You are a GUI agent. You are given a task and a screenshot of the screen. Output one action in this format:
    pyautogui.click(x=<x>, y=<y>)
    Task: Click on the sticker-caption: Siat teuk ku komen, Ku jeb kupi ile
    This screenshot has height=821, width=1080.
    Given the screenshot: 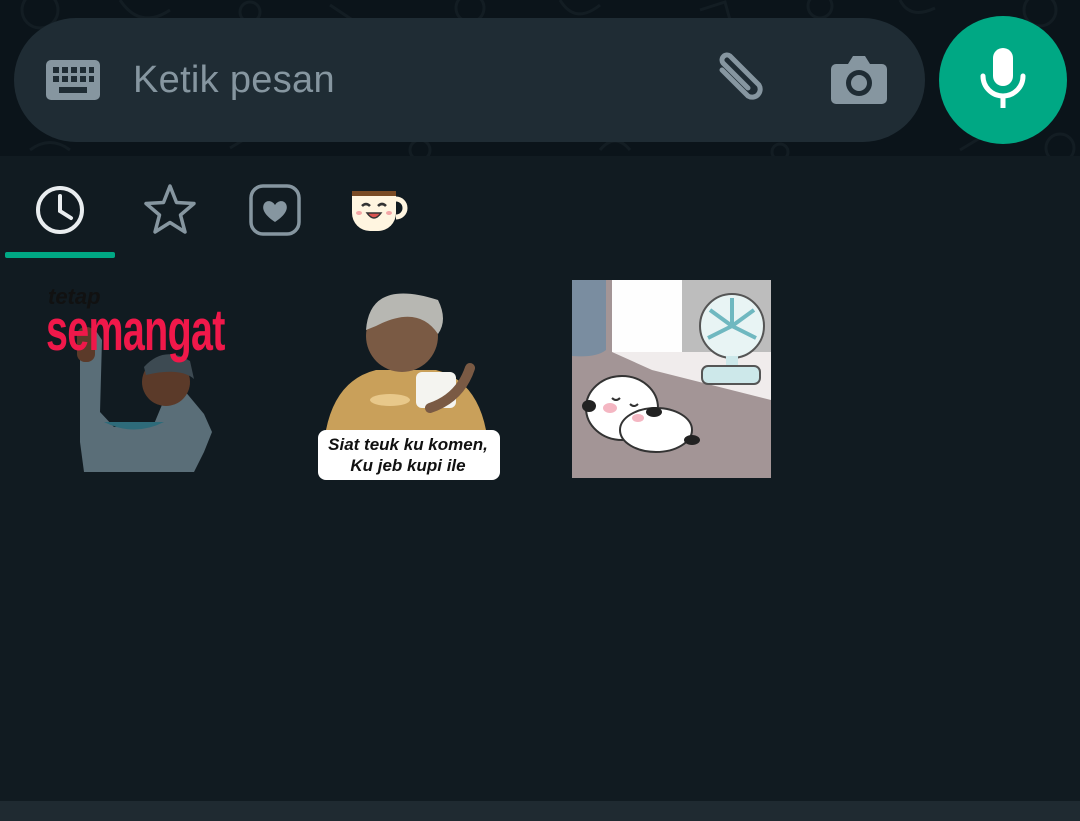 What is the action you would take?
    pyautogui.click(x=408, y=455)
    